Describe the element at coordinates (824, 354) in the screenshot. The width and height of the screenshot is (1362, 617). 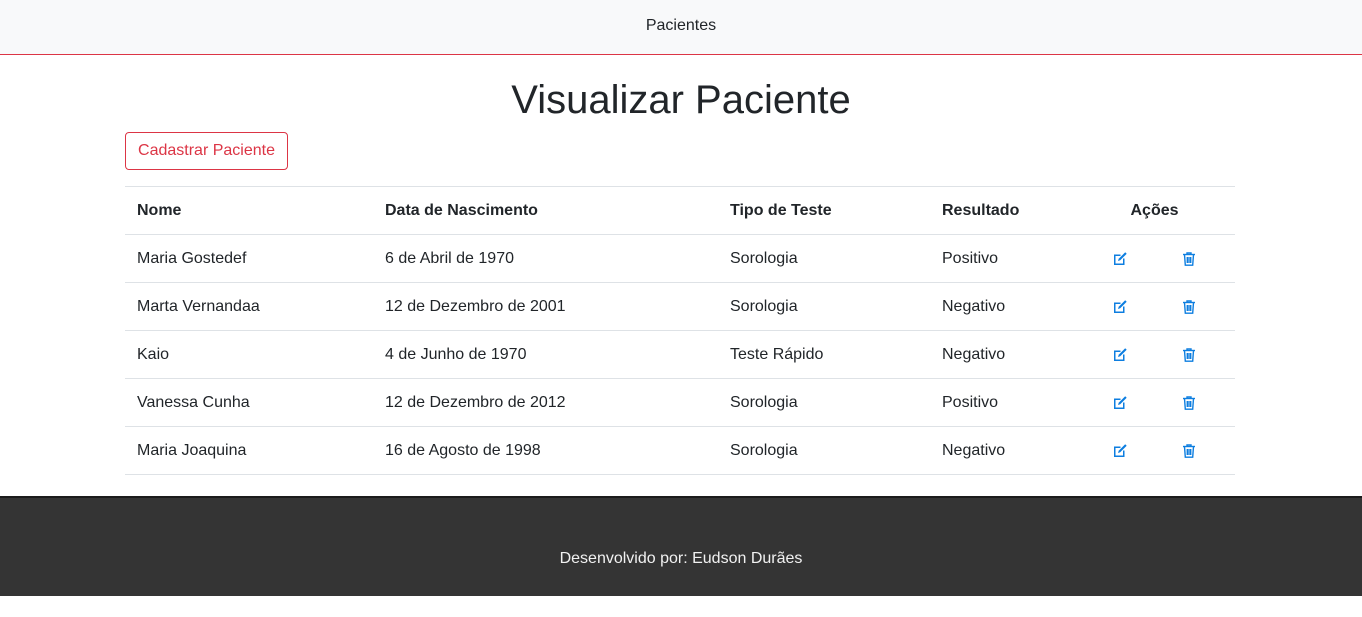
I see `cell-tipo-teste: Teste Rápido` at that location.